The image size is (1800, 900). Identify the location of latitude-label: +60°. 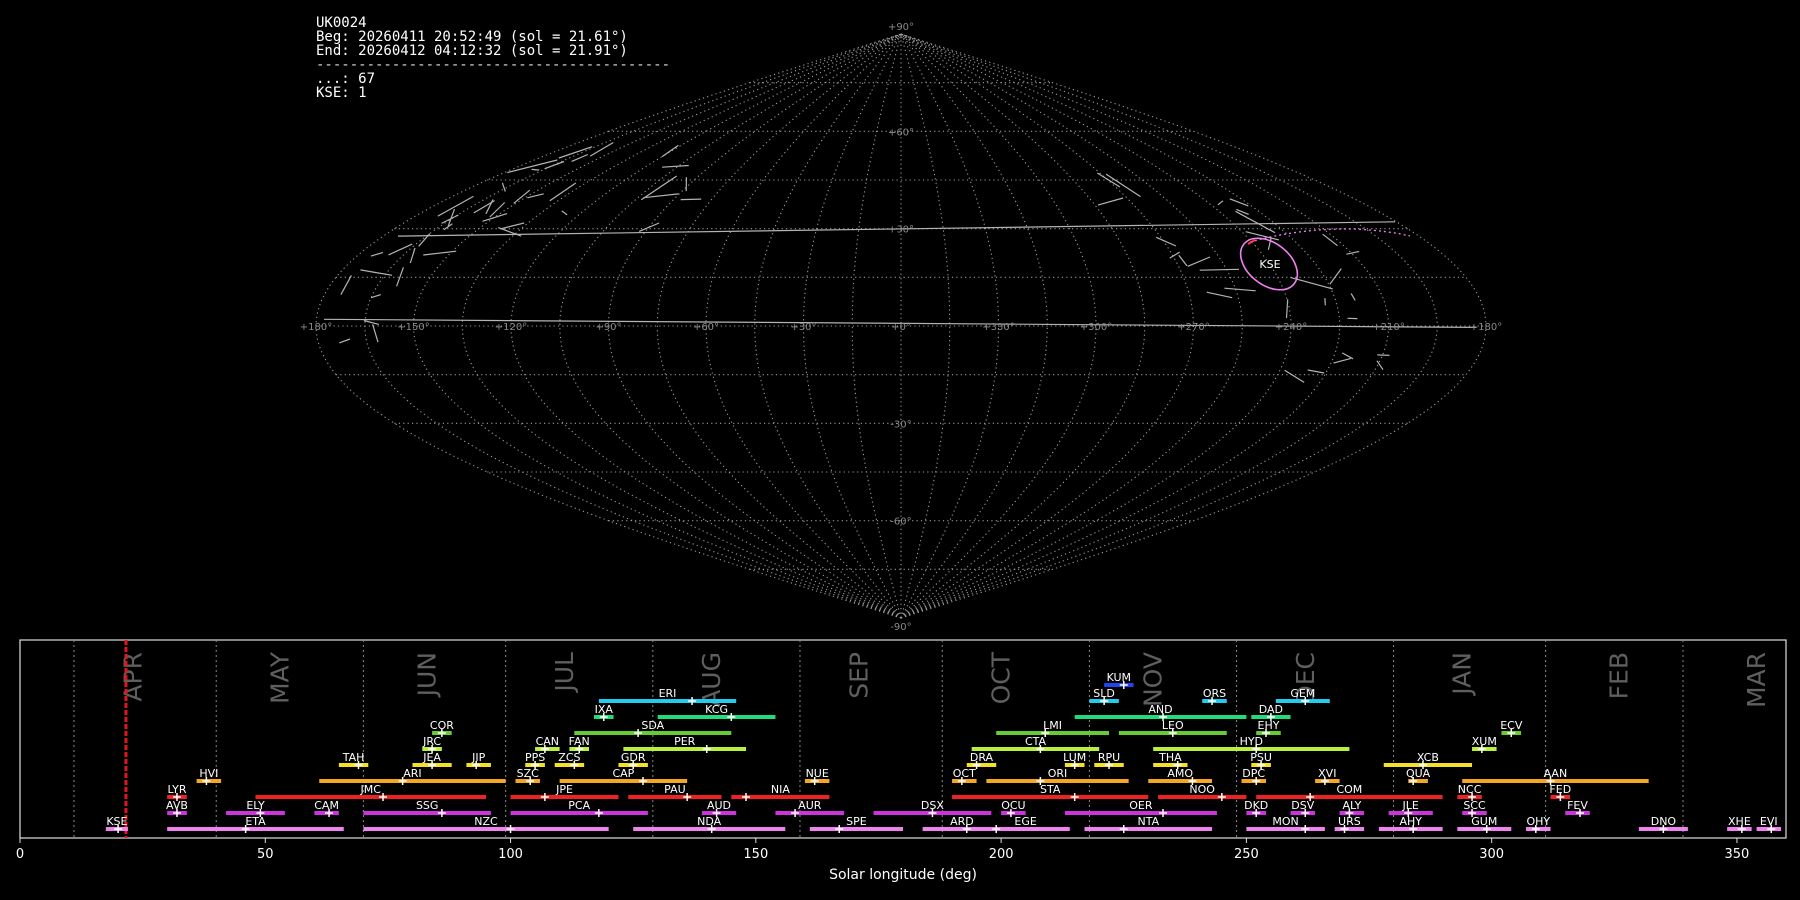
(901, 132).